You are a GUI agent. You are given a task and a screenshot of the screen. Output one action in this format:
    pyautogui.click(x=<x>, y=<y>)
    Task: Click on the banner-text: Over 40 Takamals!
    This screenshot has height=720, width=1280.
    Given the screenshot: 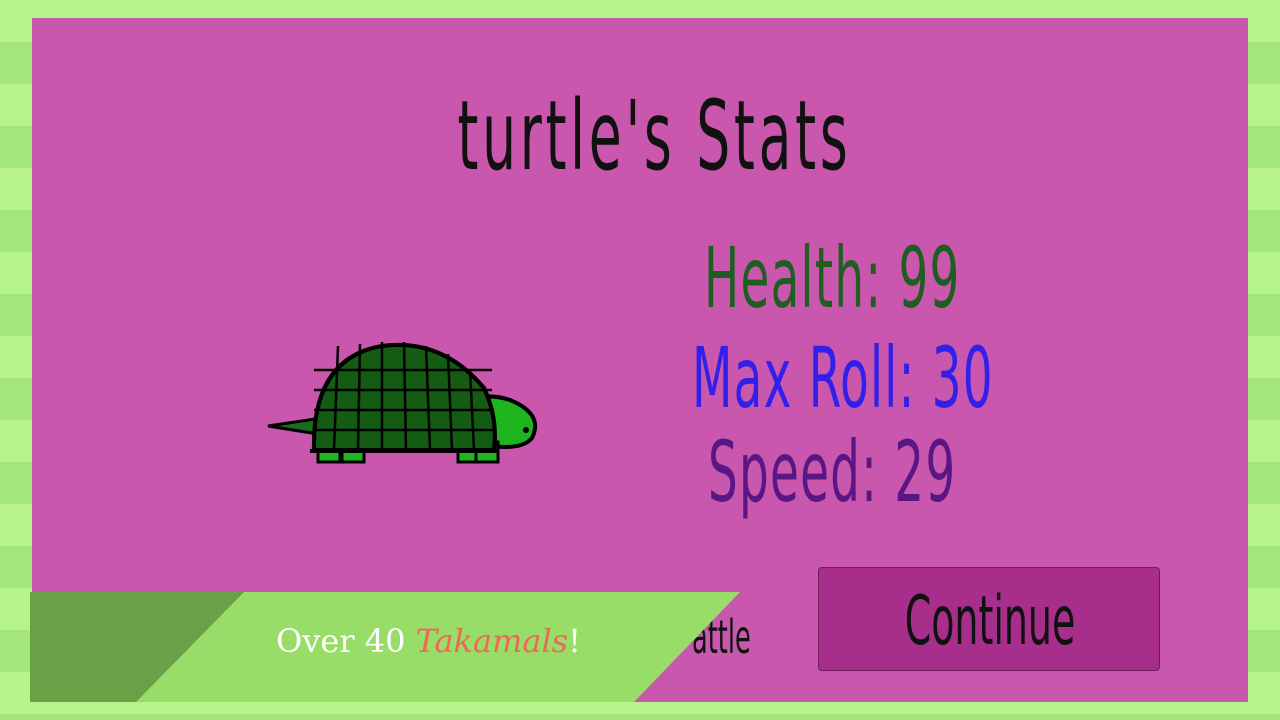 What is the action you would take?
    pyautogui.click(x=428, y=641)
    